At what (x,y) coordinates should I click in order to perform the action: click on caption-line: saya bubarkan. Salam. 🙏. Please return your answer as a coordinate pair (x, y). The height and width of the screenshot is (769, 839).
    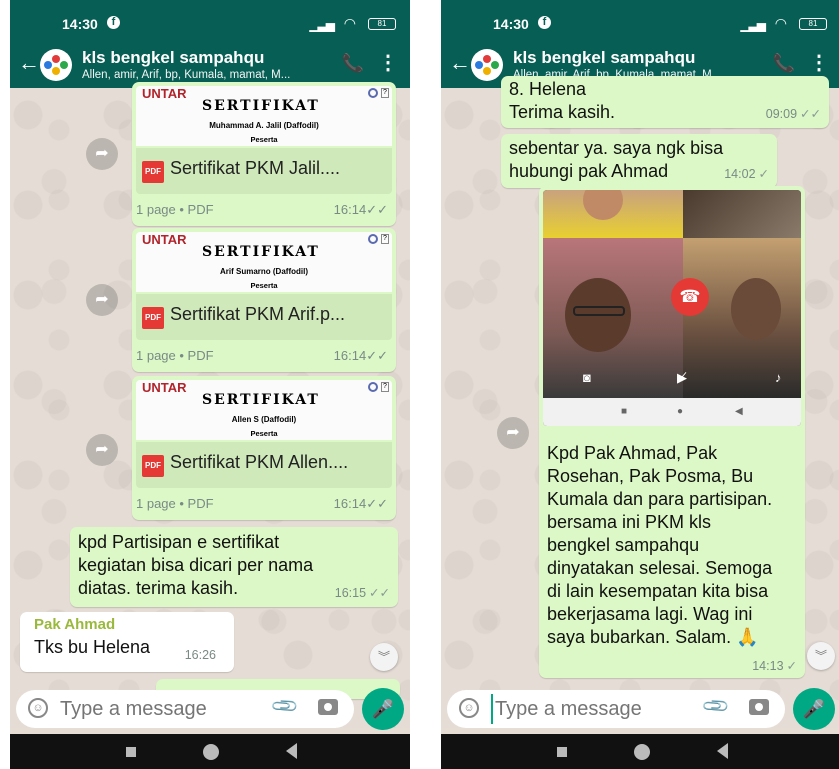
    Looking at the image, I should click on (653, 637).